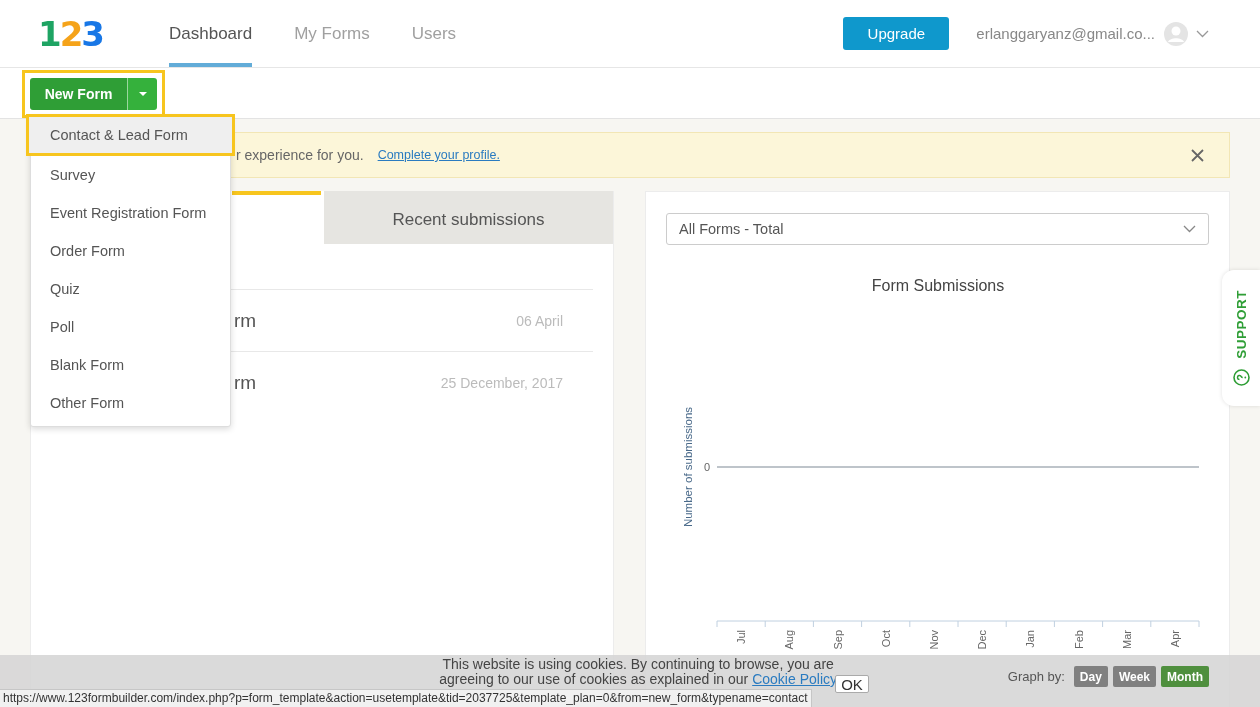 The width and height of the screenshot is (1260, 707). Describe the element at coordinates (130, 327) in the screenshot. I see `menu-item: Poll` at that location.